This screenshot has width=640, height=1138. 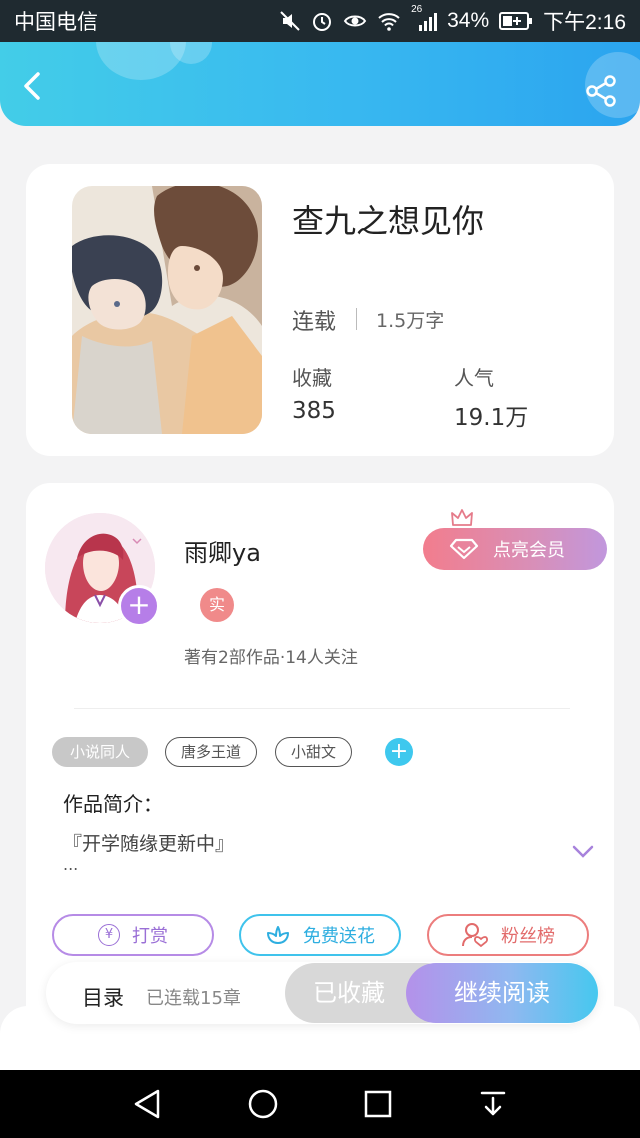 What do you see at coordinates (100, 752) in the screenshot?
I see `tag-item: 小说同人` at bounding box center [100, 752].